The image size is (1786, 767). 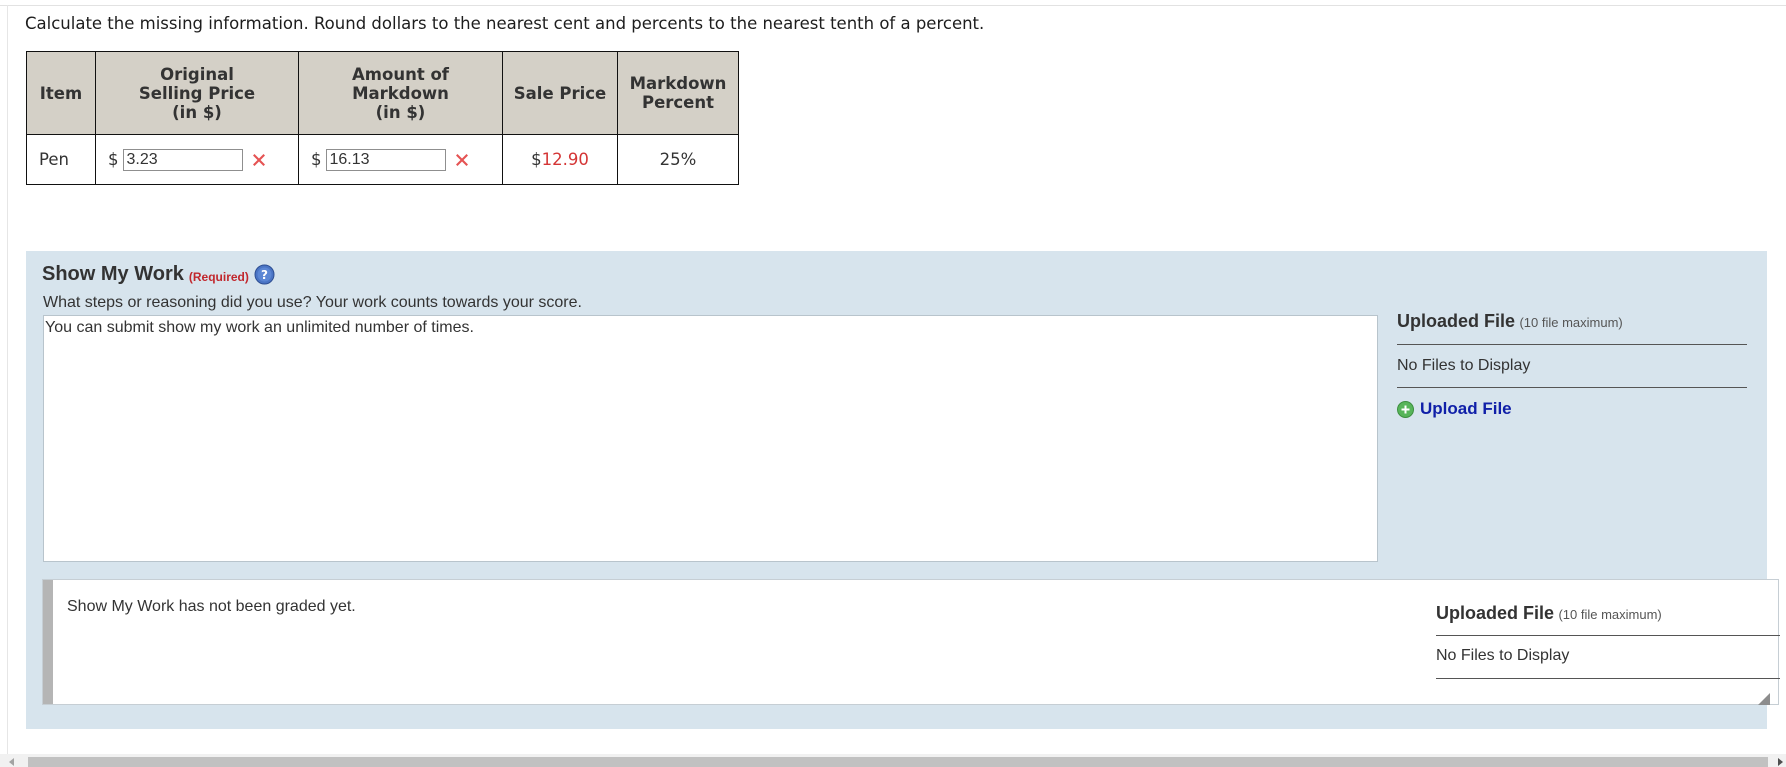 What do you see at coordinates (898, 762) in the screenshot?
I see `scrollbar-thumb` at bounding box center [898, 762].